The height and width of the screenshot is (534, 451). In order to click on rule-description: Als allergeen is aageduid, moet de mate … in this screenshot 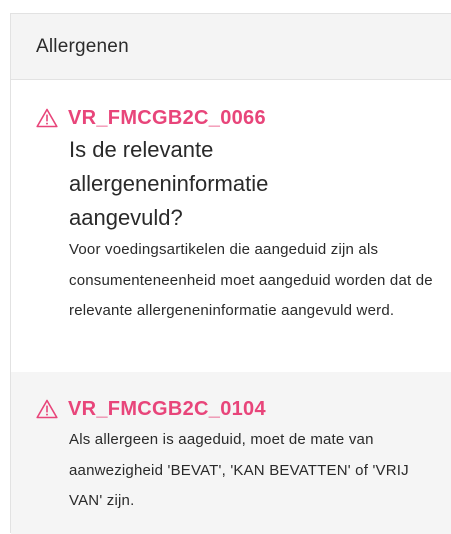, I will do `click(239, 470)`.